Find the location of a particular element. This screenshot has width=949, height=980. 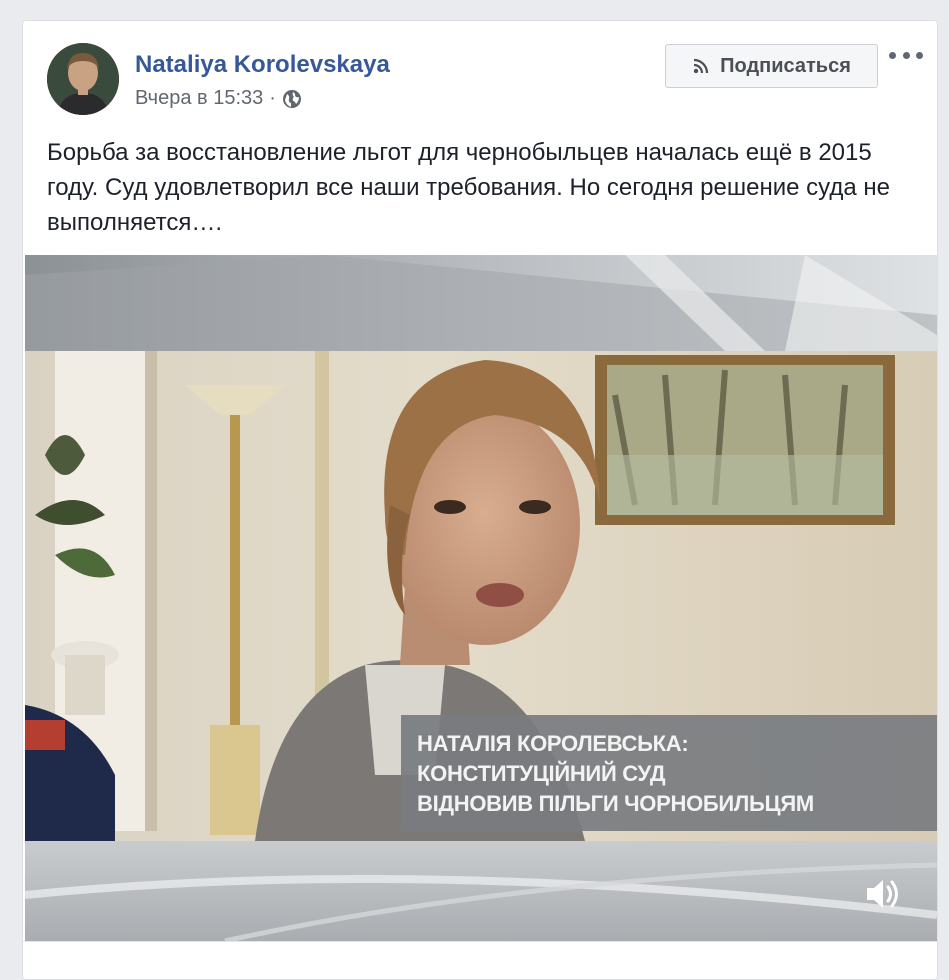

avatar is located at coordinates (83, 79).